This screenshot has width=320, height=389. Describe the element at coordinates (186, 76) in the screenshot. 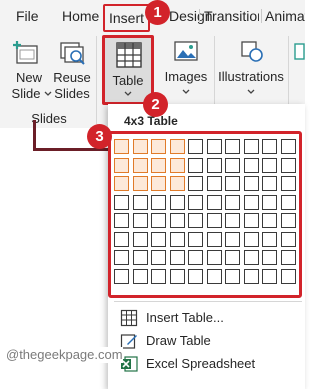

I see `images-label: Images` at that location.